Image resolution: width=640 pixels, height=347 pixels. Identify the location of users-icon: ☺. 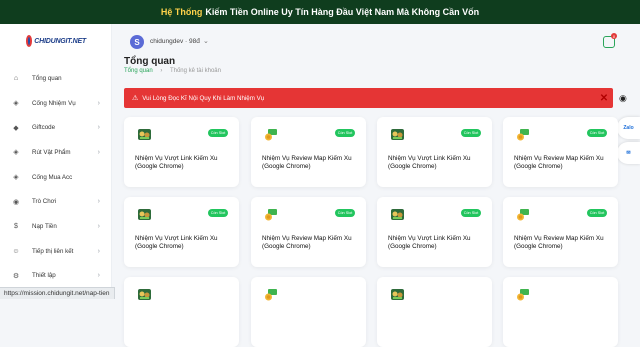
(16, 251).